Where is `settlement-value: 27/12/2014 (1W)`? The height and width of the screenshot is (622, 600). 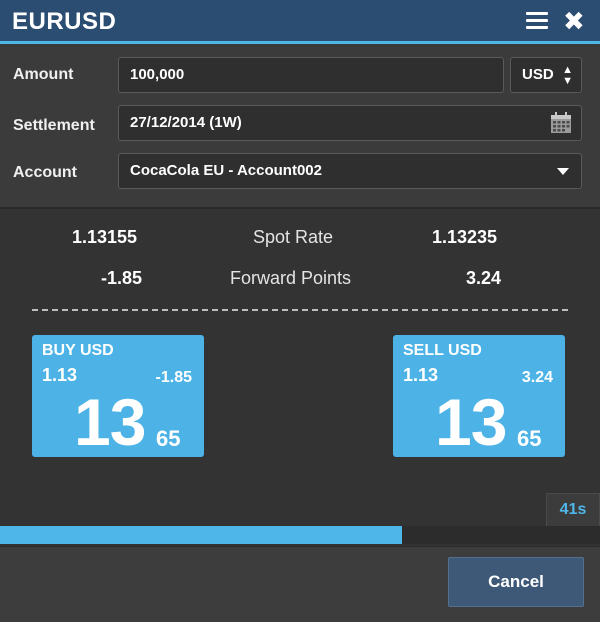
settlement-value: 27/12/2014 (1W) is located at coordinates (186, 122).